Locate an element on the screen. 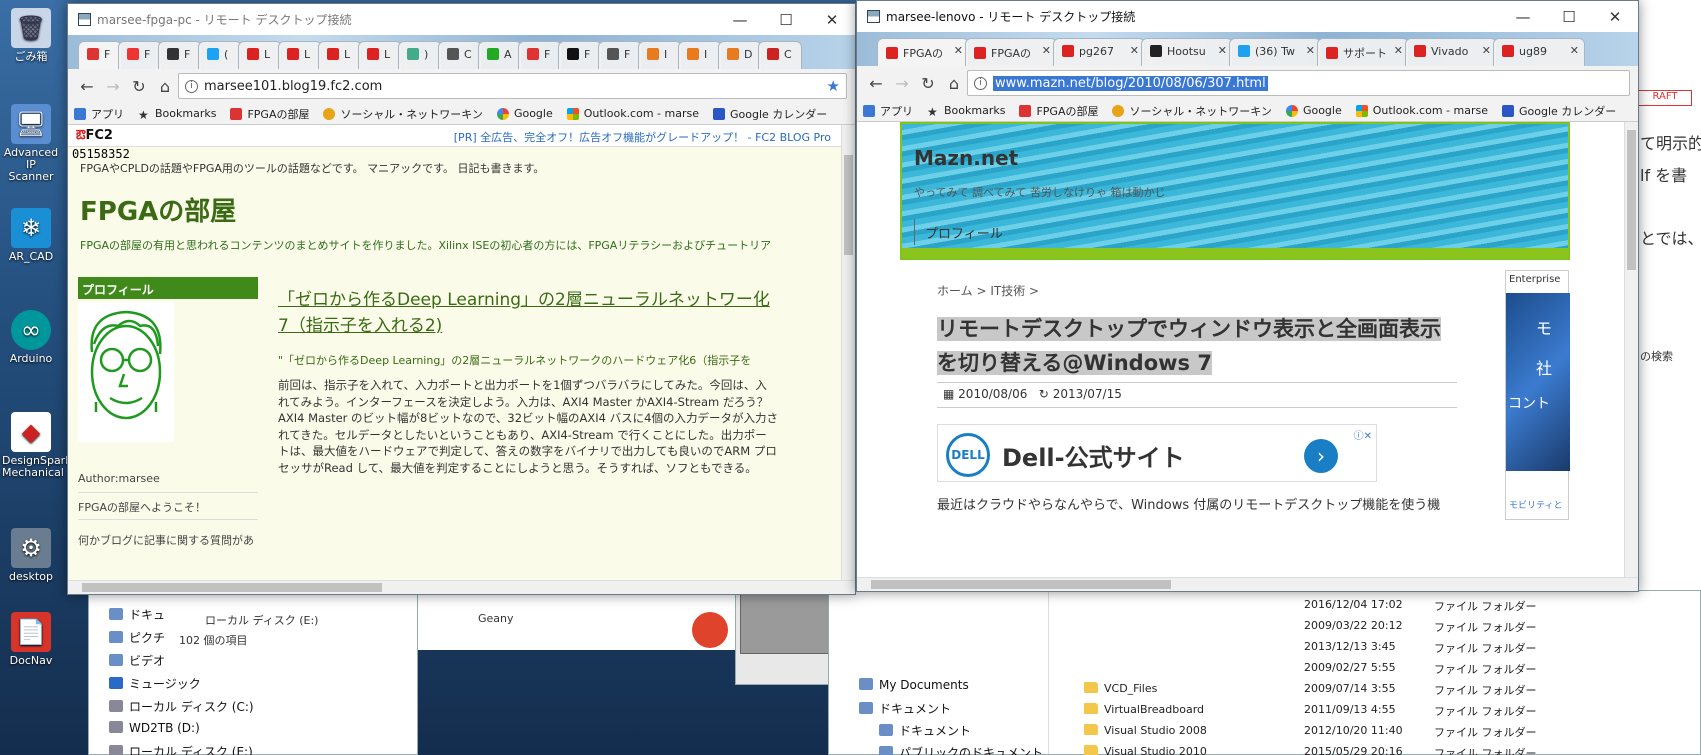 This screenshot has height=755, width=1701. tree-item: パブリックのドキュメント is located at coordinates (961, 749).